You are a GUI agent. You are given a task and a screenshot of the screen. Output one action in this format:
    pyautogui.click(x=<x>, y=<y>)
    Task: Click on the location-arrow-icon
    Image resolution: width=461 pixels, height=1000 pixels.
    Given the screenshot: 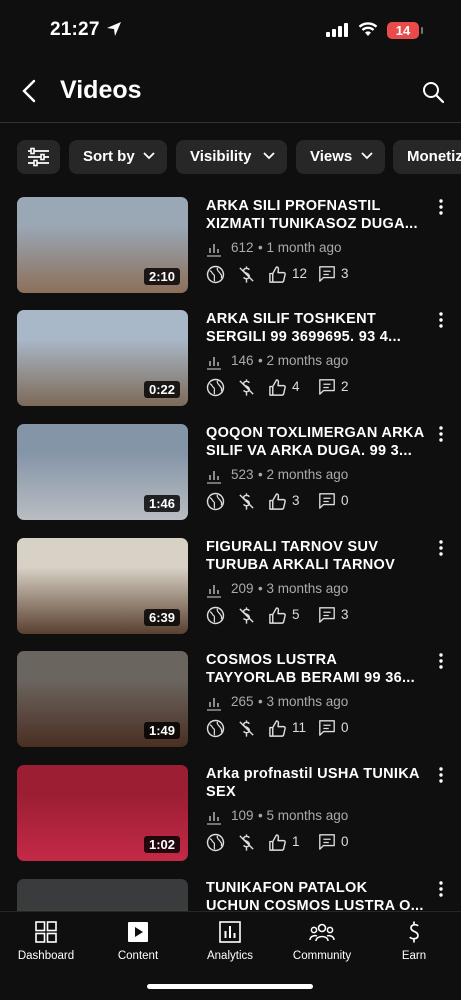 What is the action you would take?
    pyautogui.click(x=114, y=29)
    